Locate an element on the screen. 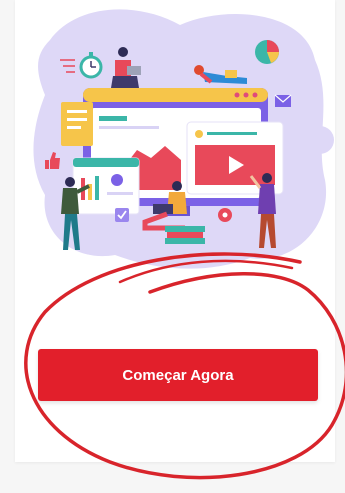  mail-icon is located at coordinates (283, 100).